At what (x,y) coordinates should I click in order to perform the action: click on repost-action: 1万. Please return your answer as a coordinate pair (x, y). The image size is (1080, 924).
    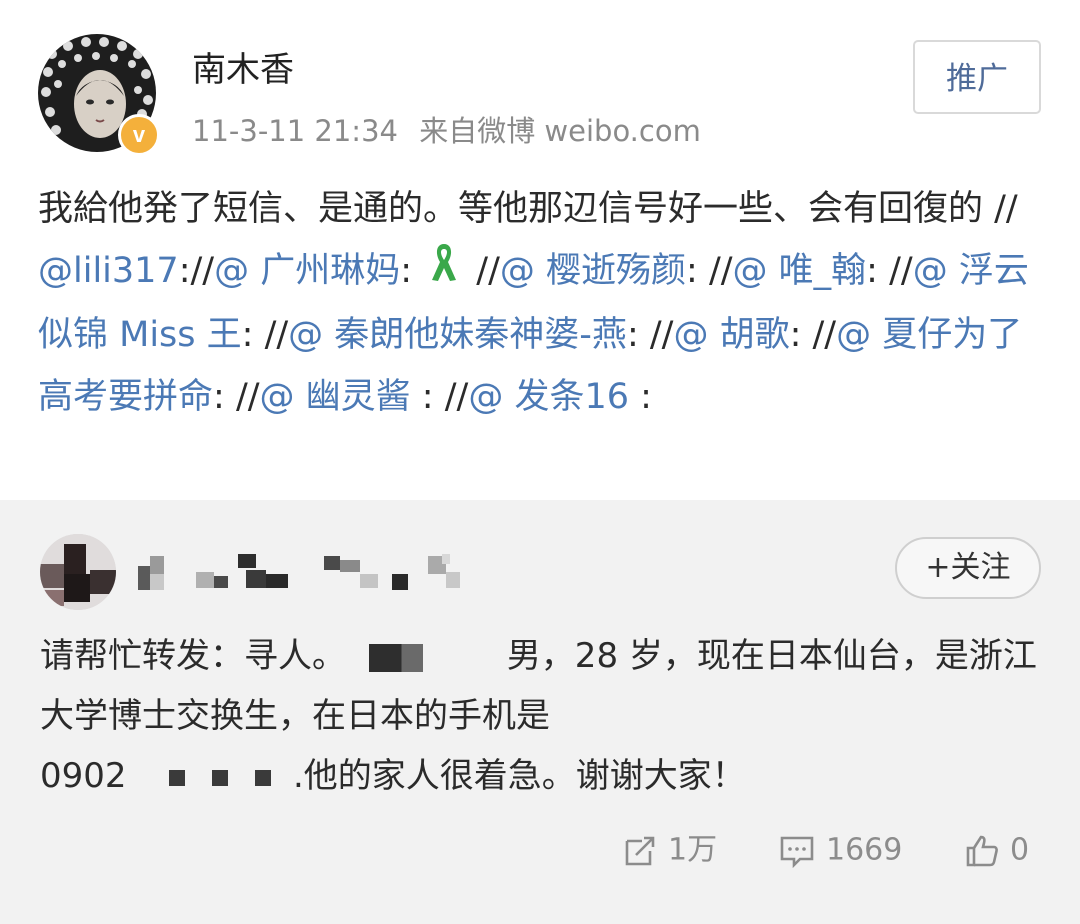
    Looking at the image, I should click on (669, 850).